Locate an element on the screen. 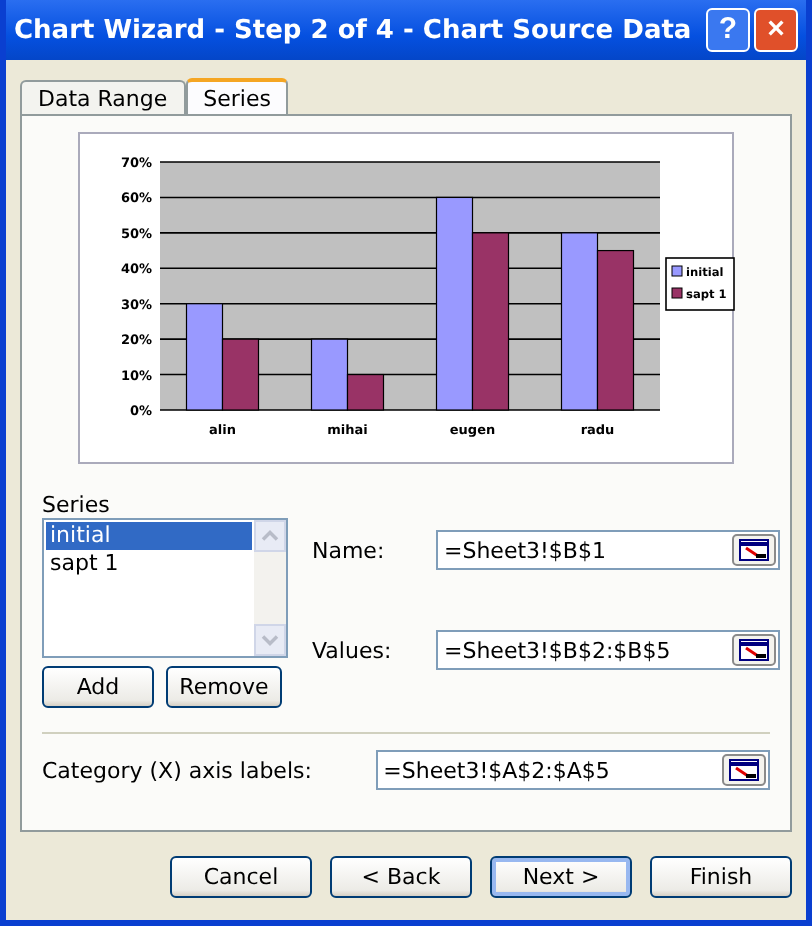 The height and width of the screenshot is (926, 812). series-button: Remove is located at coordinates (224, 687).